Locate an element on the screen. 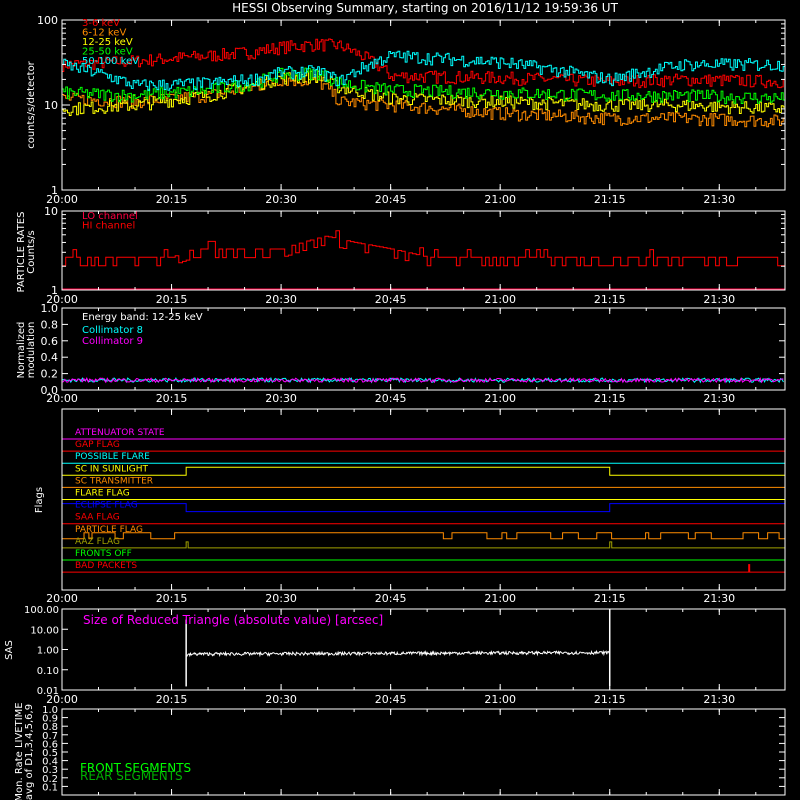 The height and width of the screenshot is (800, 800). y-tick-label: 0.10 is located at coordinates (48, 671).